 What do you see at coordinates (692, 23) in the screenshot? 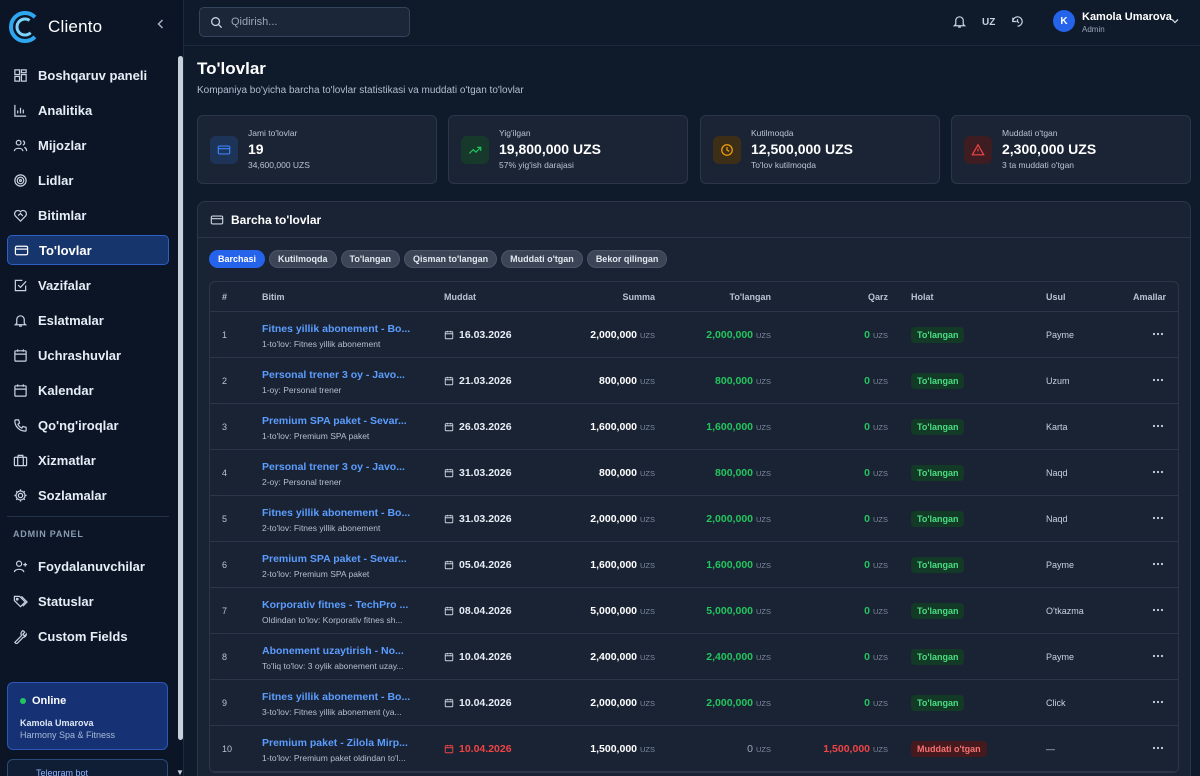
I see `top-header: UZ K Kamola Umarova Admin` at bounding box center [692, 23].